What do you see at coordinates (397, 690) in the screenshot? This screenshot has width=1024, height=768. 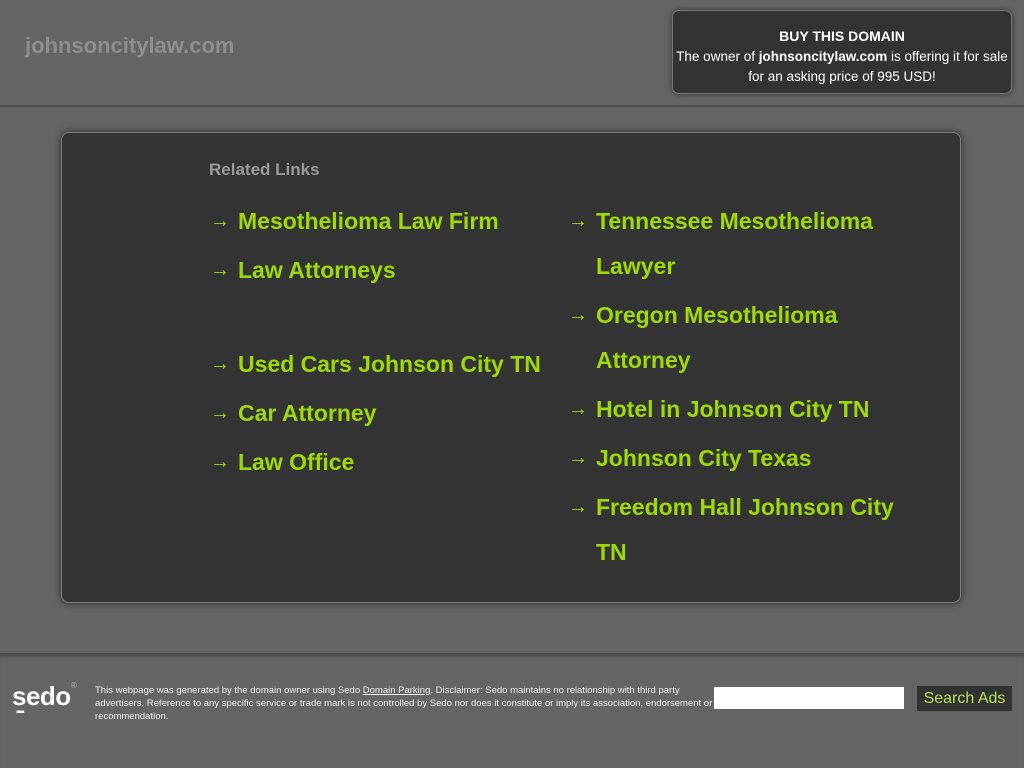 I see `domain-parking-link: Domain Parking` at bounding box center [397, 690].